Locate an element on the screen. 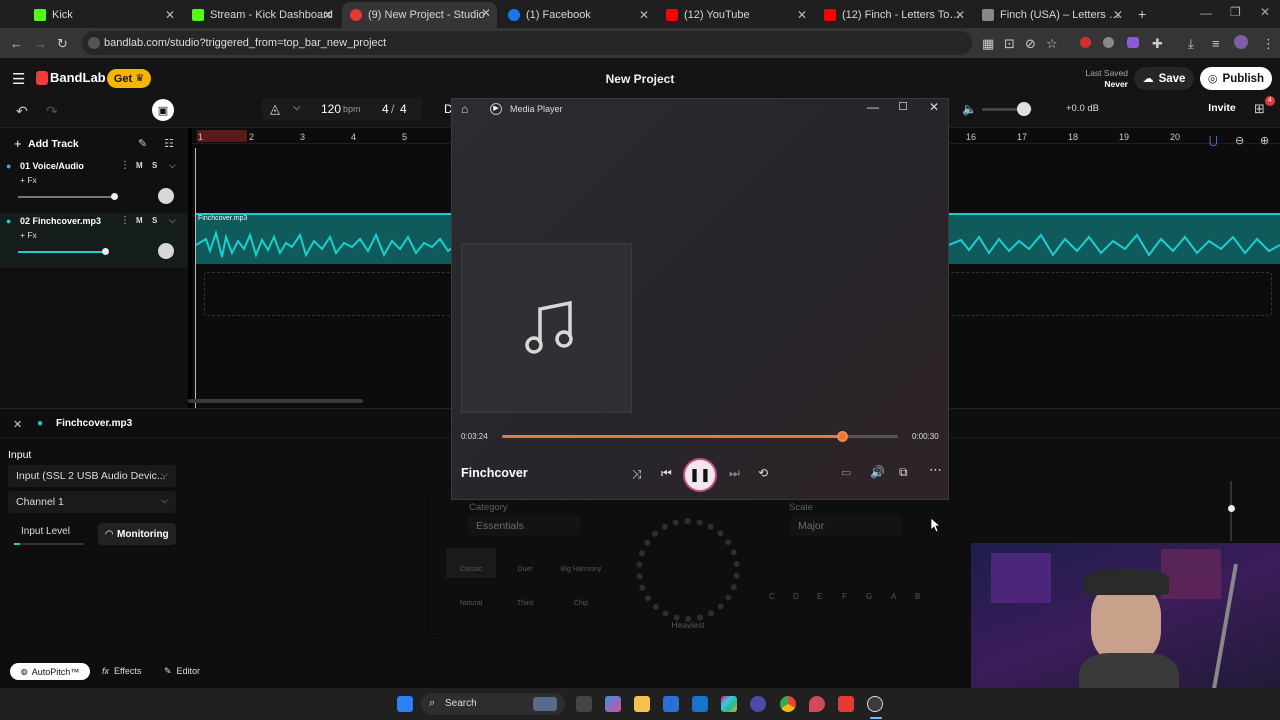 This screenshot has width=1280, height=720. note-key: G is located at coordinates (869, 596).